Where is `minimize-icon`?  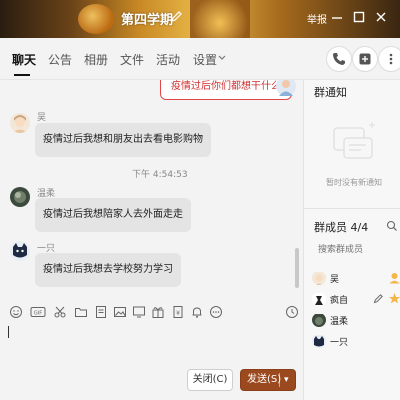
minimize-icon is located at coordinates (337, 17).